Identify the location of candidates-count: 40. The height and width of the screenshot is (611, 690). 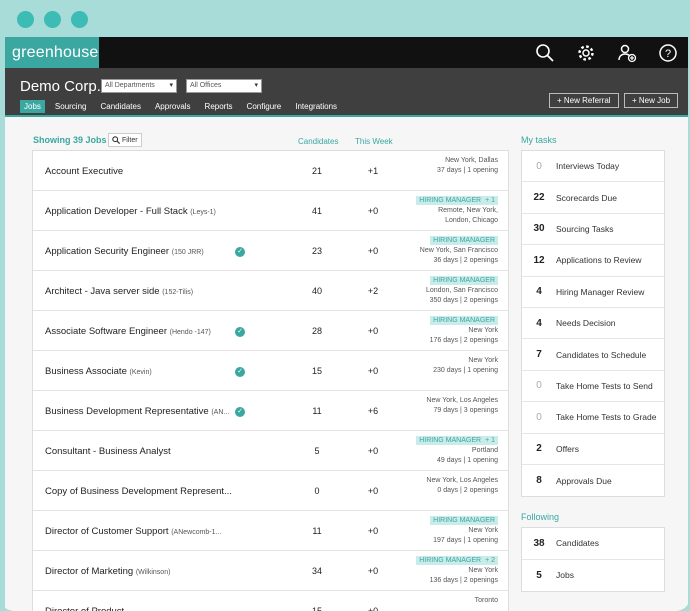
(317, 291).